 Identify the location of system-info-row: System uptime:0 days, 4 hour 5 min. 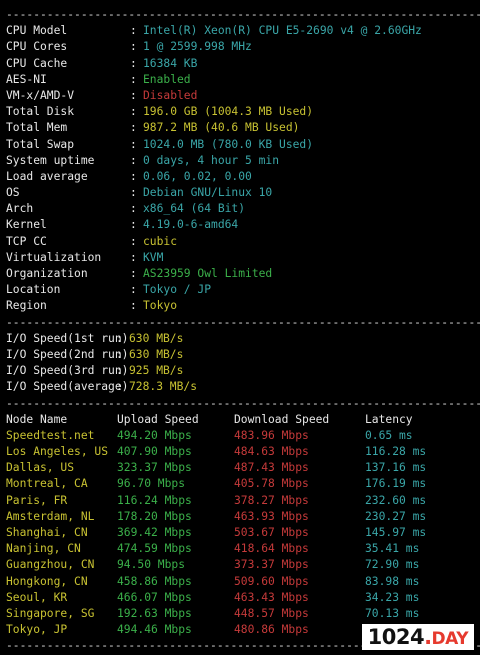
(243, 161).